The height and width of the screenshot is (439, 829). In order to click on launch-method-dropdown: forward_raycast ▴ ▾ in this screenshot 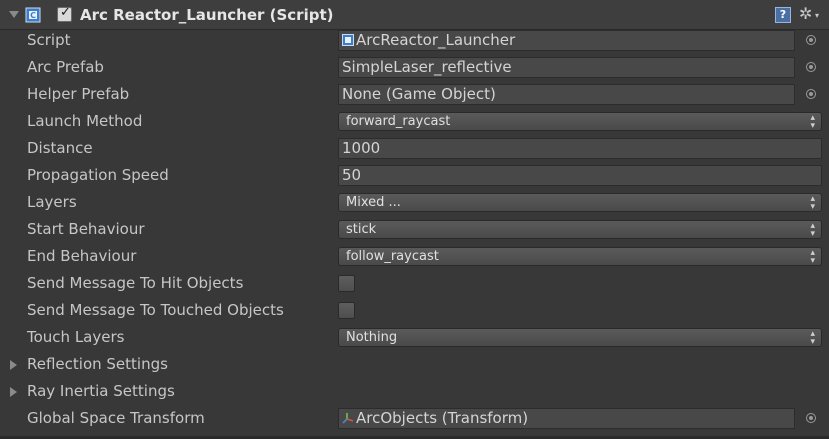, I will do `click(580, 121)`.